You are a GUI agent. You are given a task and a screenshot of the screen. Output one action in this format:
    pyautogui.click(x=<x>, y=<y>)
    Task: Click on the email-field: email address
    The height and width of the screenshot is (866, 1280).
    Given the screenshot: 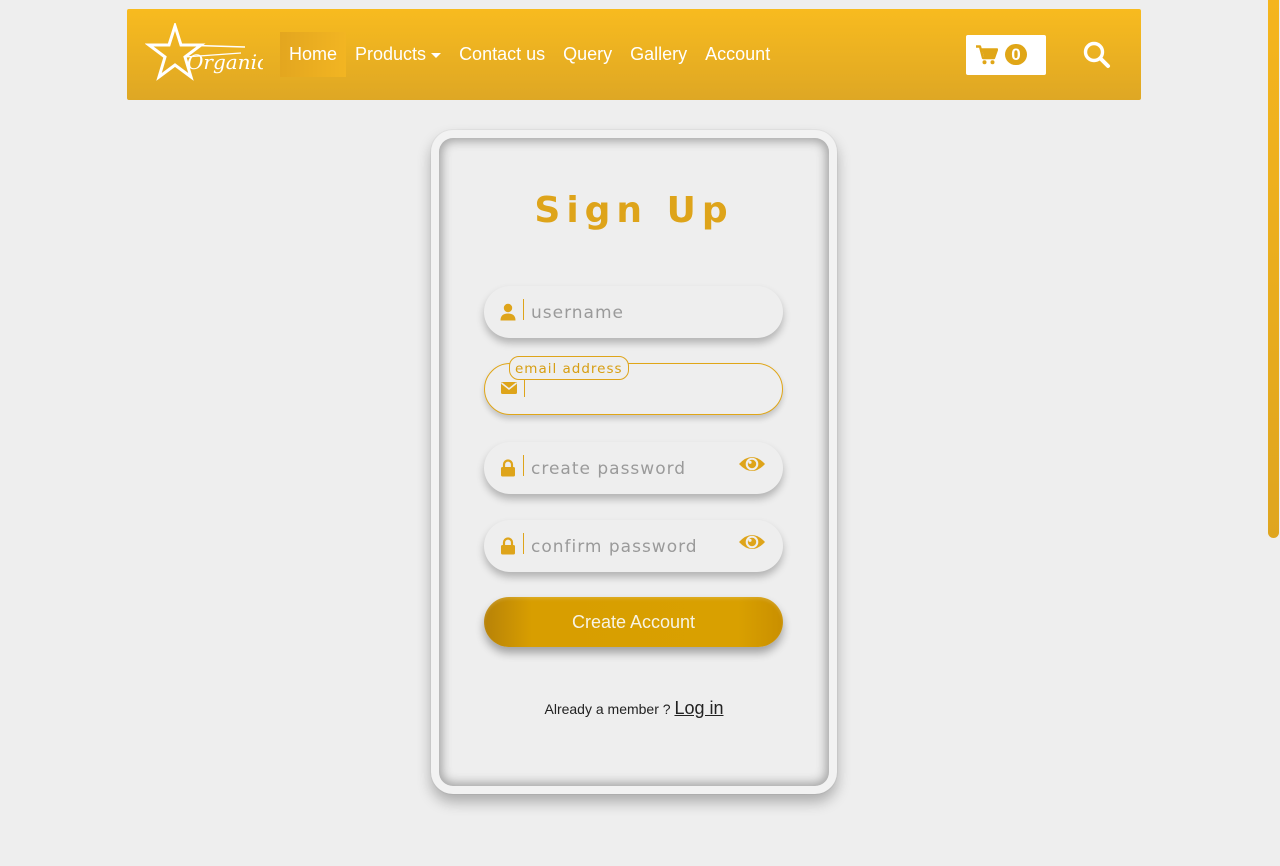 What is the action you would take?
    pyautogui.click(x=633, y=385)
    